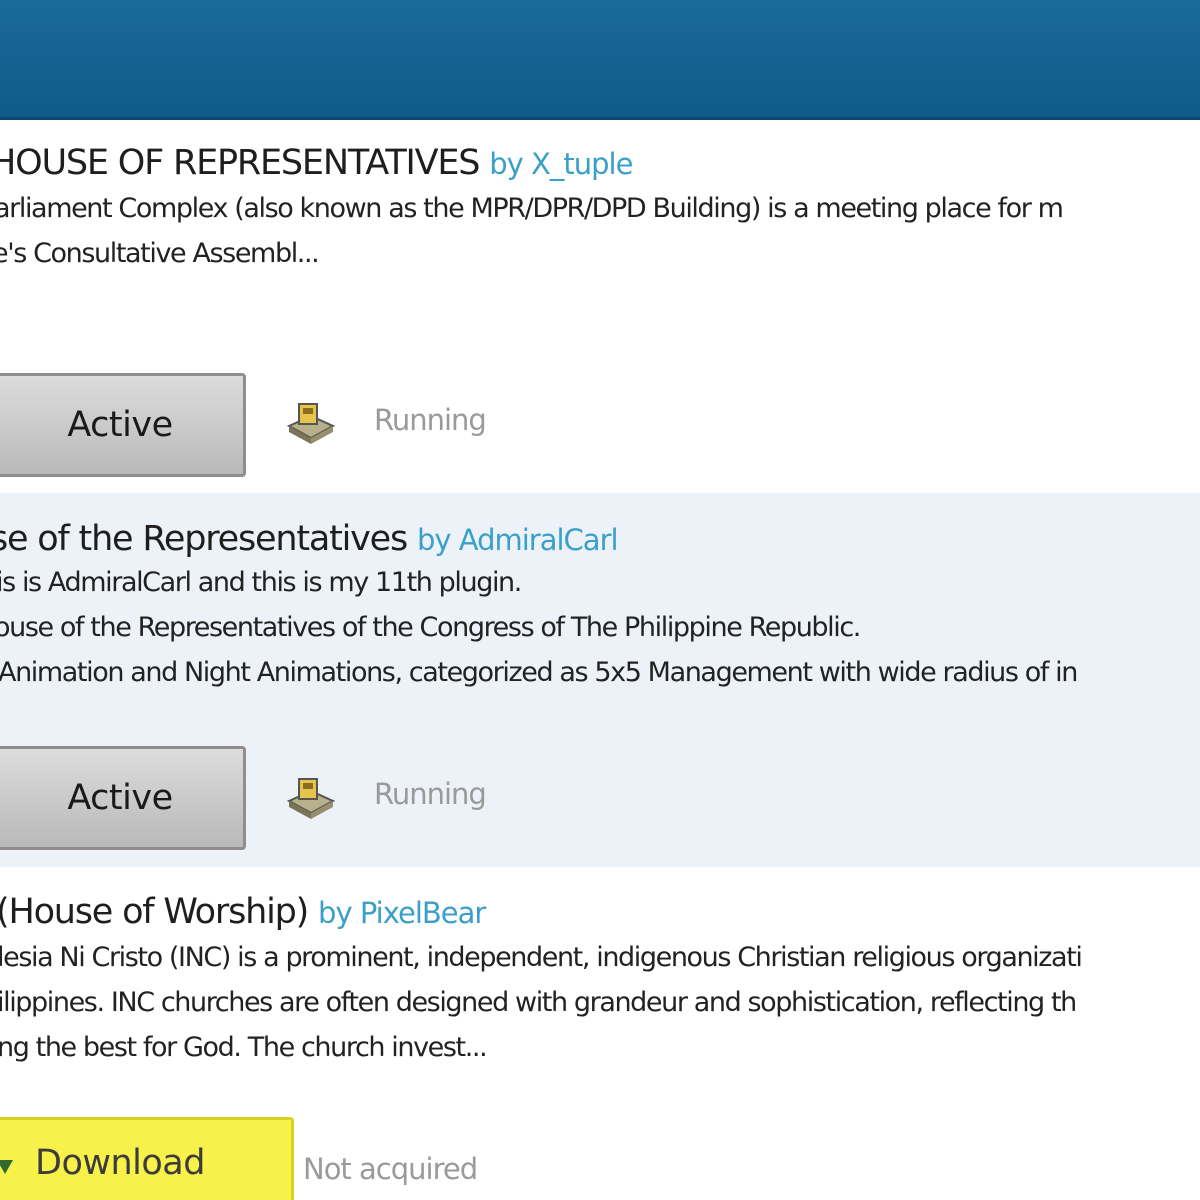 This screenshot has width=1200, height=1200. I want to click on author-link: by PixelBear, so click(402, 913).